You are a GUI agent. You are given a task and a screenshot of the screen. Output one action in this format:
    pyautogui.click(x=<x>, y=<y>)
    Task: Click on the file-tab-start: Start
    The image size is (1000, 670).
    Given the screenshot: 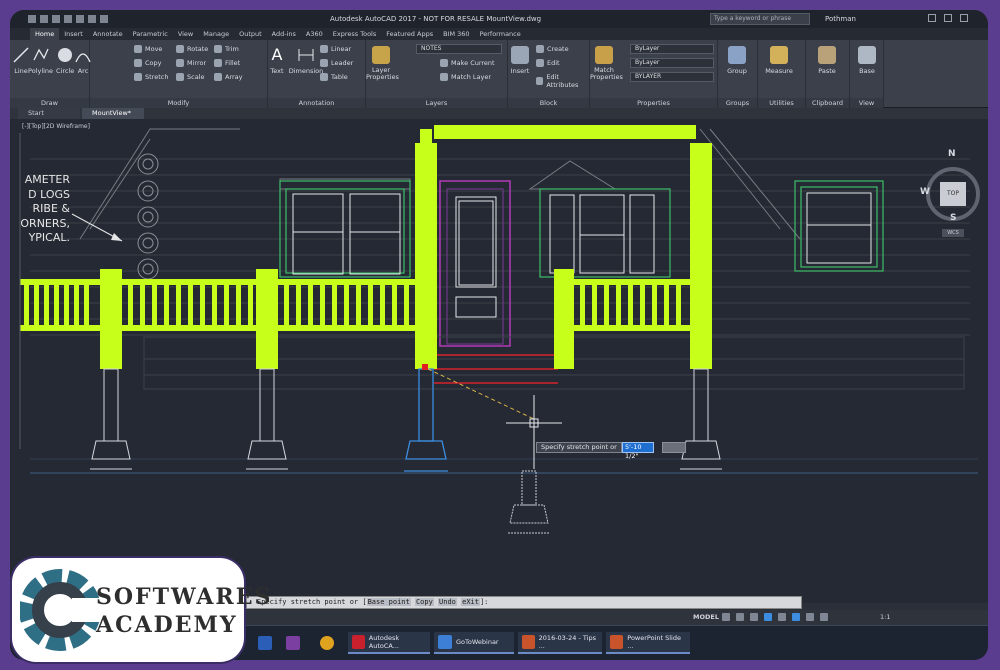 What is the action you would take?
    pyautogui.click(x=49, y=113)
    